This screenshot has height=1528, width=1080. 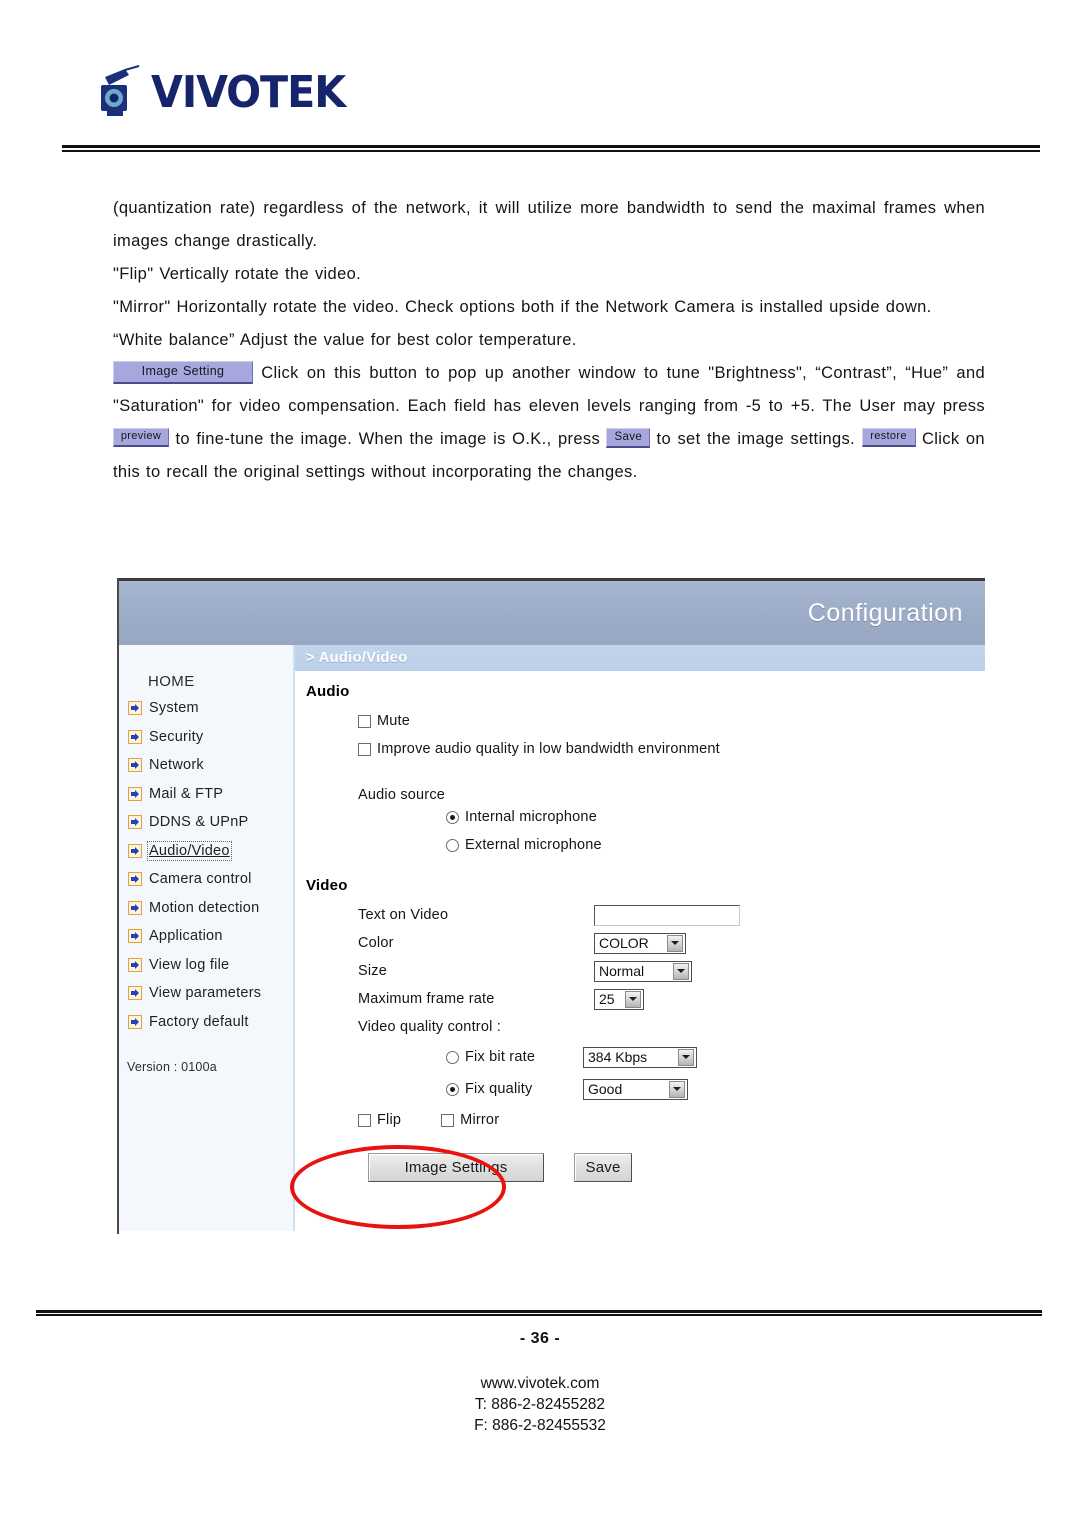 I want to click on save-button: Save, so click(x=603, y=1167).